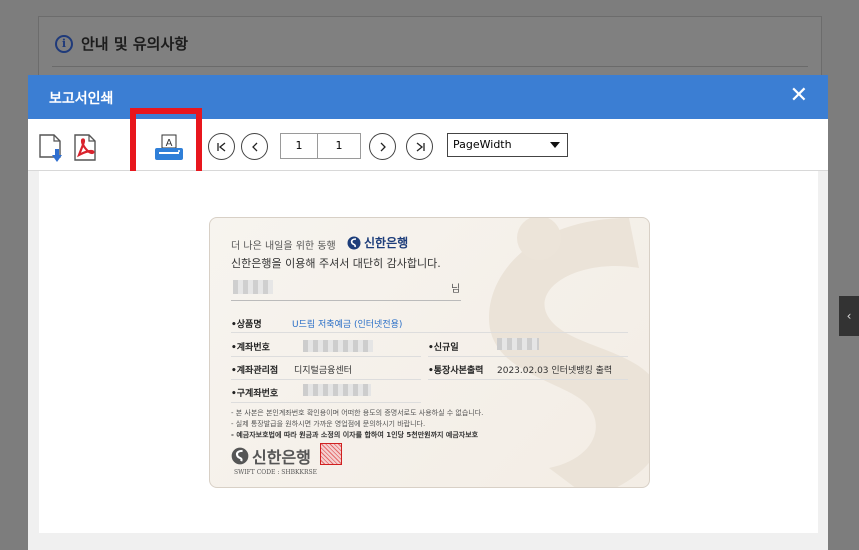  I want to click on current-page-input: 1, so click(299, 146).